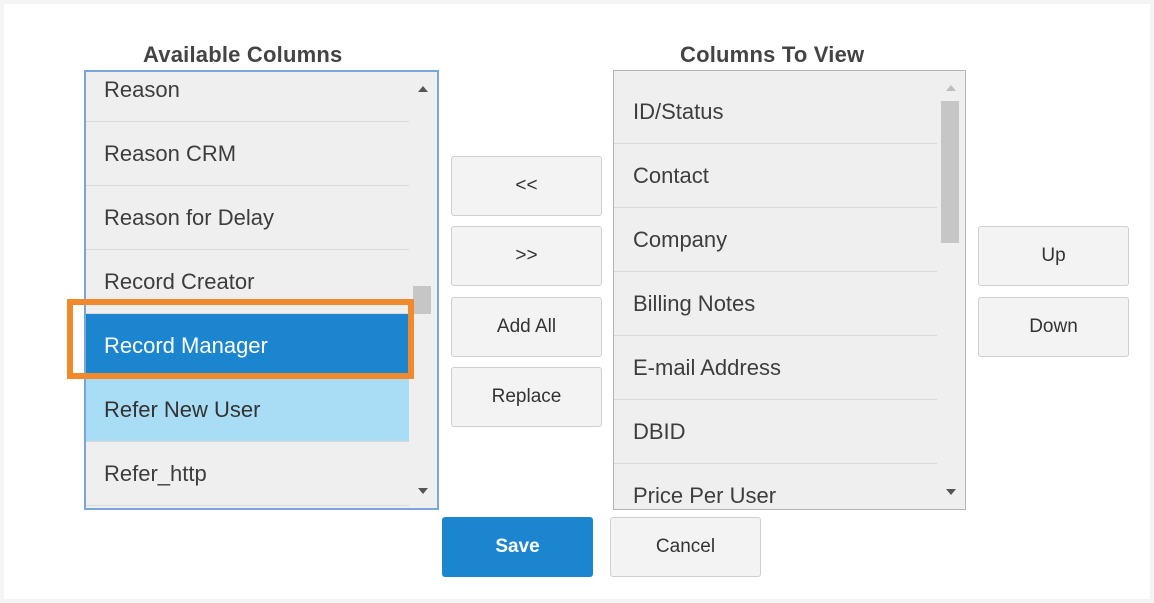 Image resolution: width=1154 pixels, height=603 pixels. What do you see at coordinates (247, 410) in the screenshot?
I see `list-item-hover: Refer New User` at bounding box center [247, 410].